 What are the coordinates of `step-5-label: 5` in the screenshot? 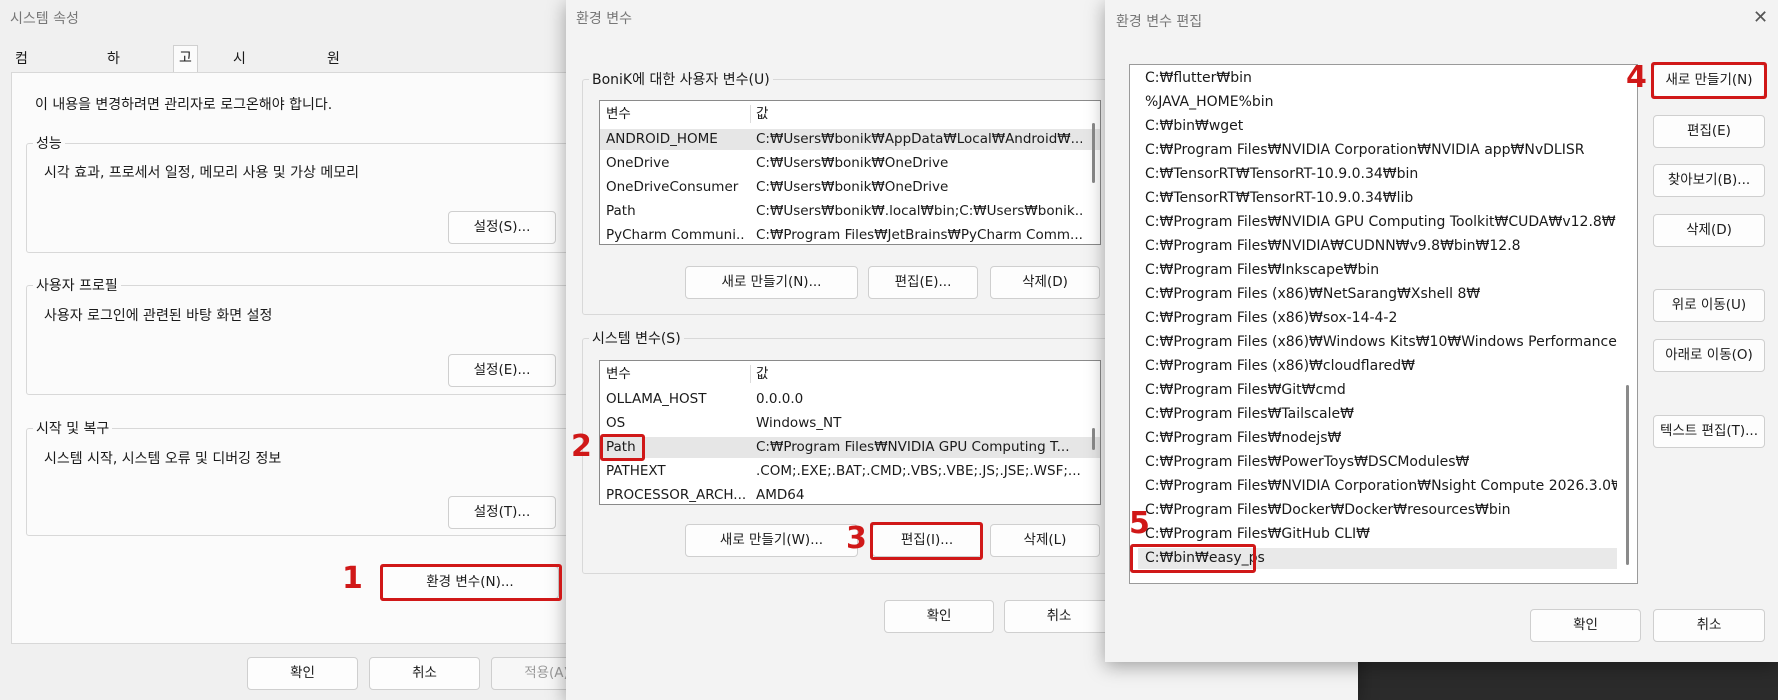 It's located at (1139, 523).